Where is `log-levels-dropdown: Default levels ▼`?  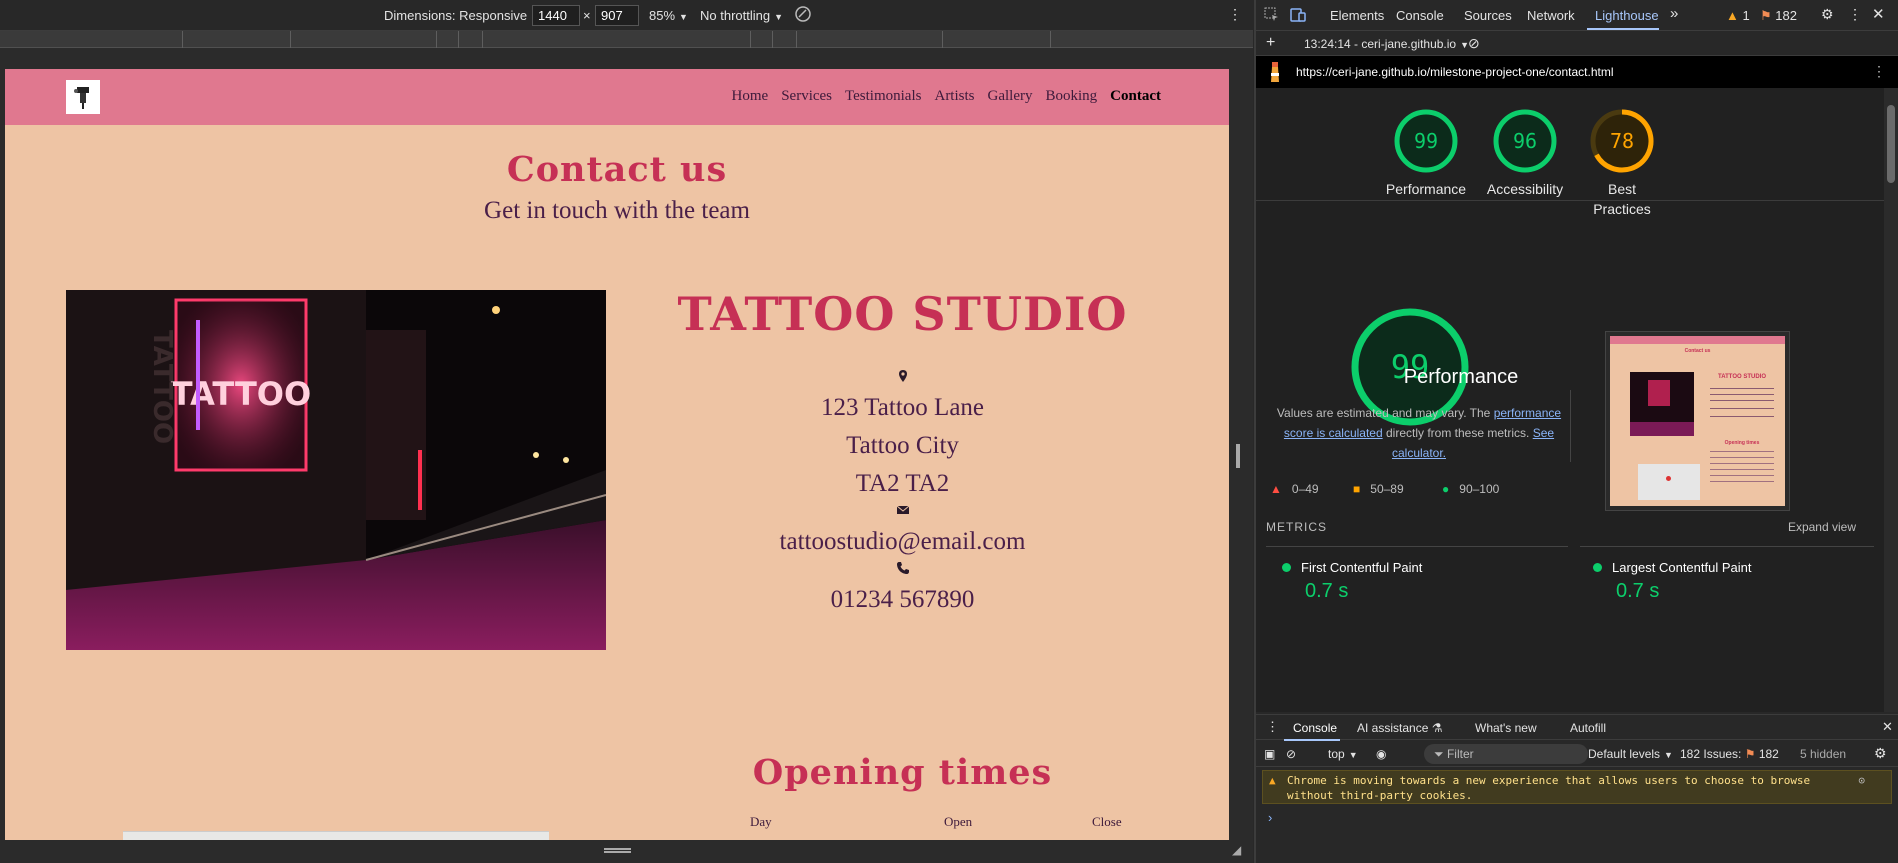
log-levels-dropdown: Default levels ▼ is located at coordinates (1630, 754).